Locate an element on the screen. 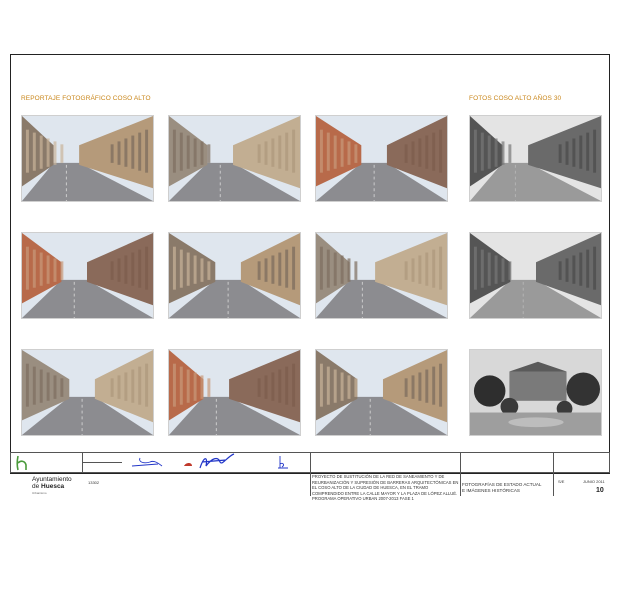 The image size is (622, 593). logo-subtitle: Urbanismo is located at coordinates (39, 493).